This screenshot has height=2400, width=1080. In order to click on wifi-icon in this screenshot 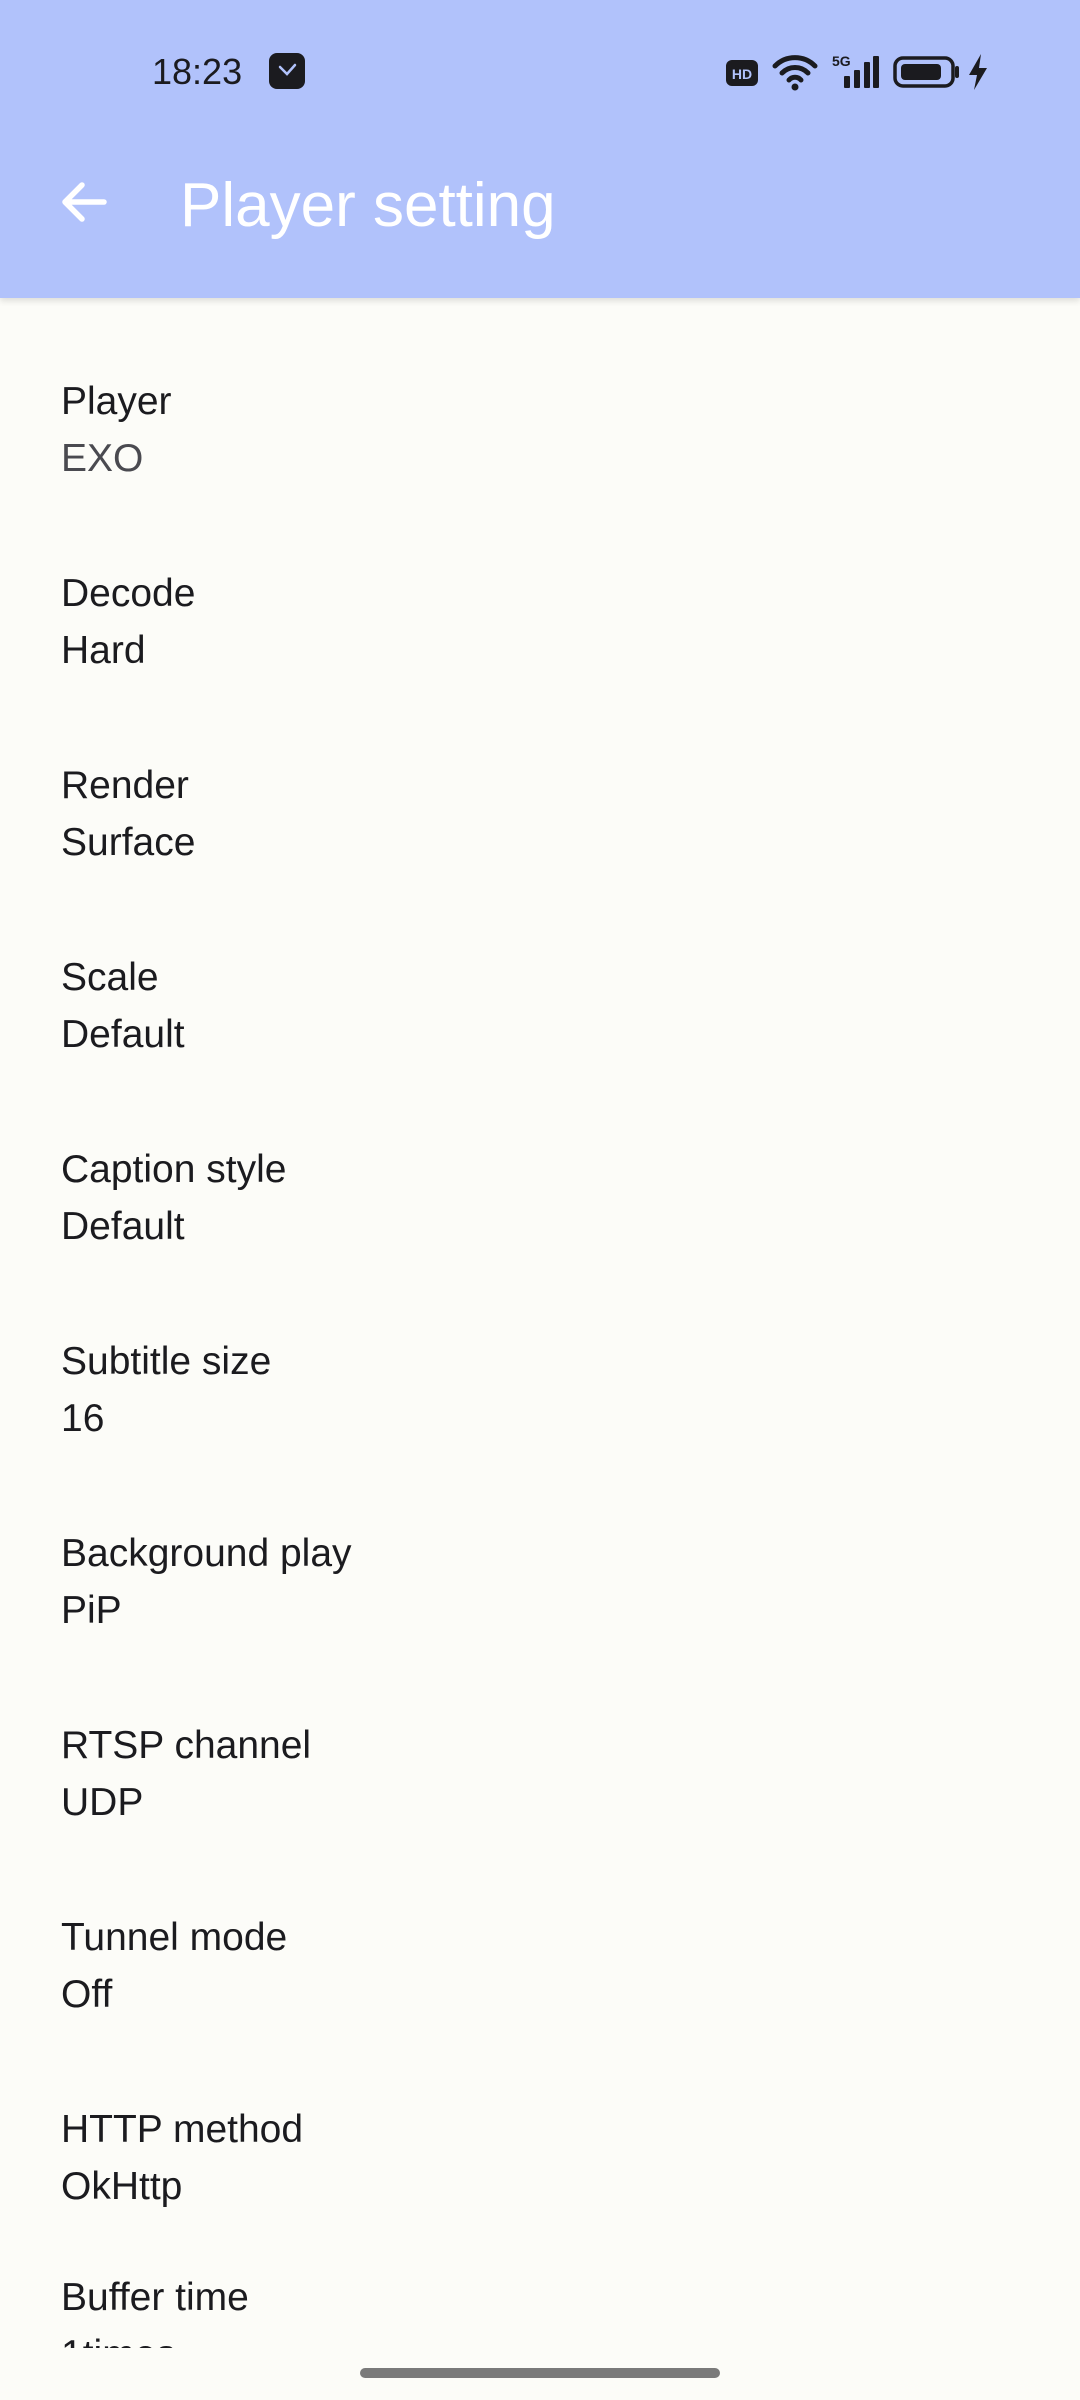, I will do `click(795, 73)`.